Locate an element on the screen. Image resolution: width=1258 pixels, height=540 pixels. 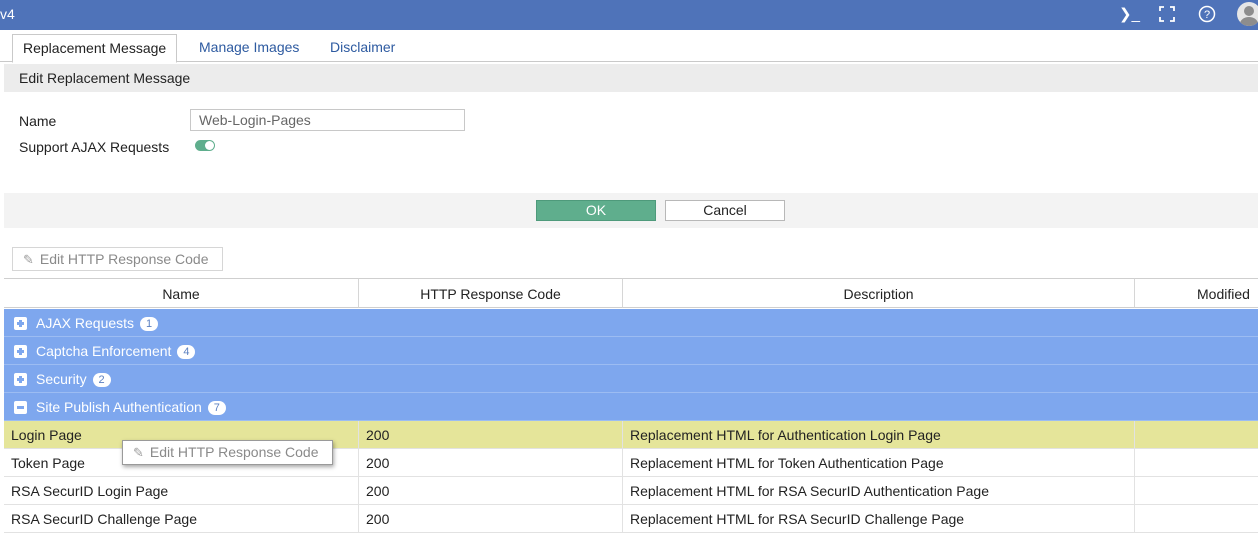
group-name: Captcha Enforcement is located at coordinates (104, 351).